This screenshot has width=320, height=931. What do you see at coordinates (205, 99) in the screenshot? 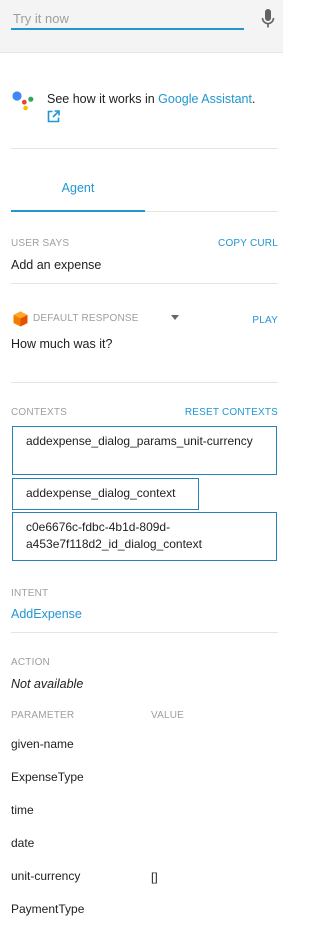
I see `google-assistant-link: Google Assistant` at bounding box center [205, 99].